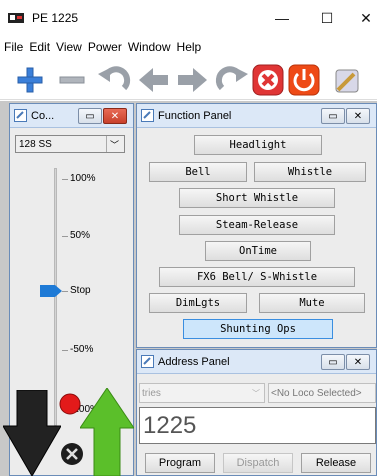  What do you see at coordinates (256, 116) in the screenshot?
I see `function-panel-title-bar: Function Panel ▭ ✕` at bounding box center [256, 116].